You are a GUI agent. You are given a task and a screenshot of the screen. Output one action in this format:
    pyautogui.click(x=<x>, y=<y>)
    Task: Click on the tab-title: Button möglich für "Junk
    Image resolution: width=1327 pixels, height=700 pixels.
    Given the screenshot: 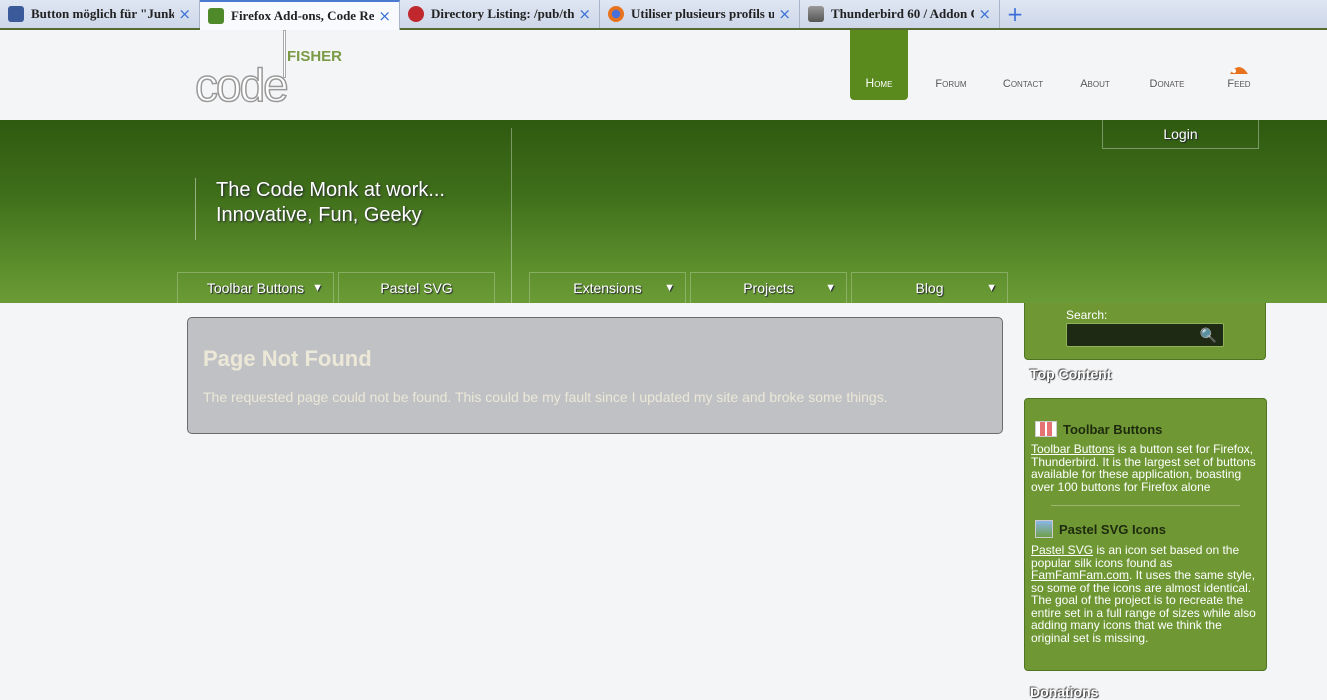 What is the action you would take?
    pyautogui.click(x=103, y=13)
    